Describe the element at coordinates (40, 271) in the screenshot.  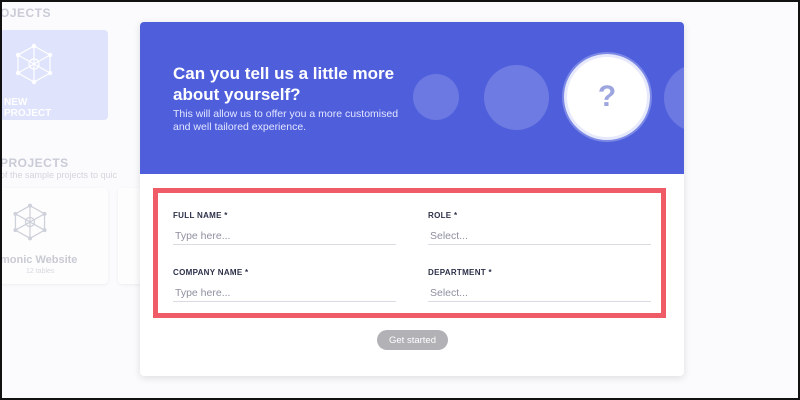
I see `sample-project-meta: 12 tables` at that location.